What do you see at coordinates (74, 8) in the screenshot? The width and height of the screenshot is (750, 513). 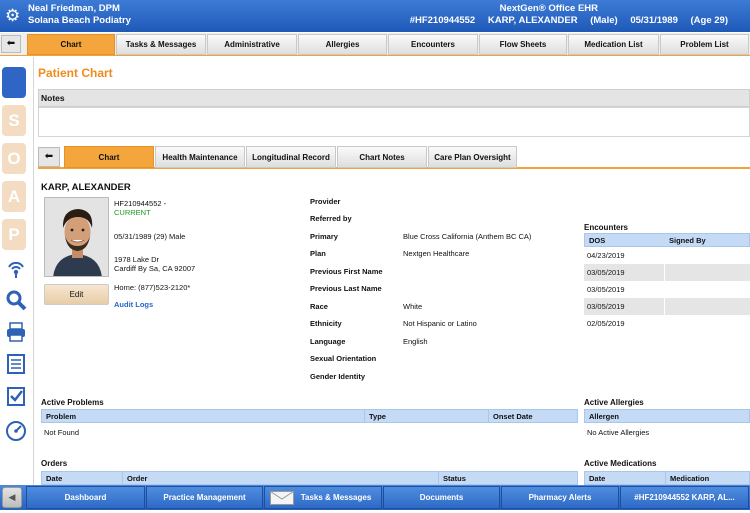 I see `provider-name: Neal Friedman, DPM` at bounding box center [74, 8].